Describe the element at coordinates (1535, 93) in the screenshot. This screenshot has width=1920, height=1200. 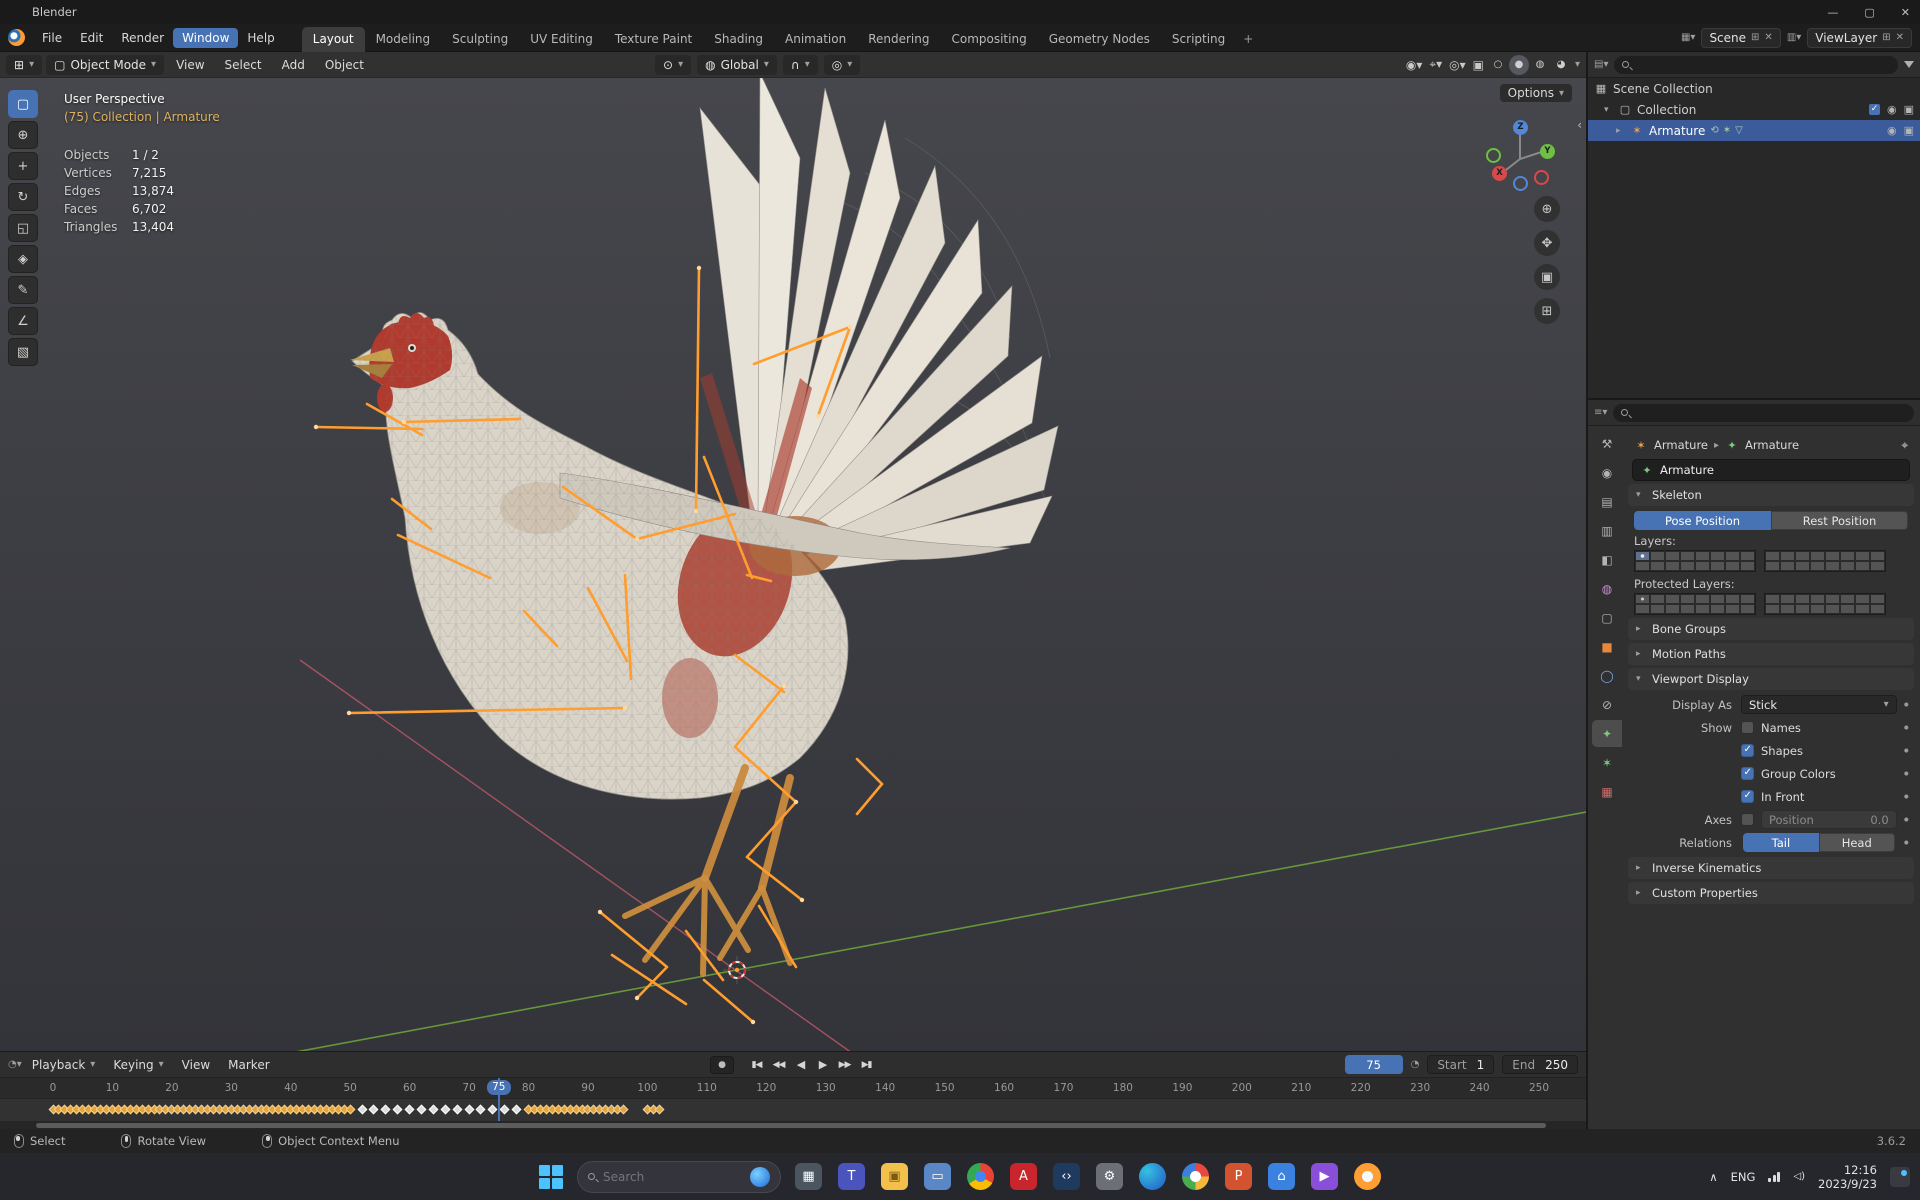
I see `options-dropdown: Options ▾` at that location.